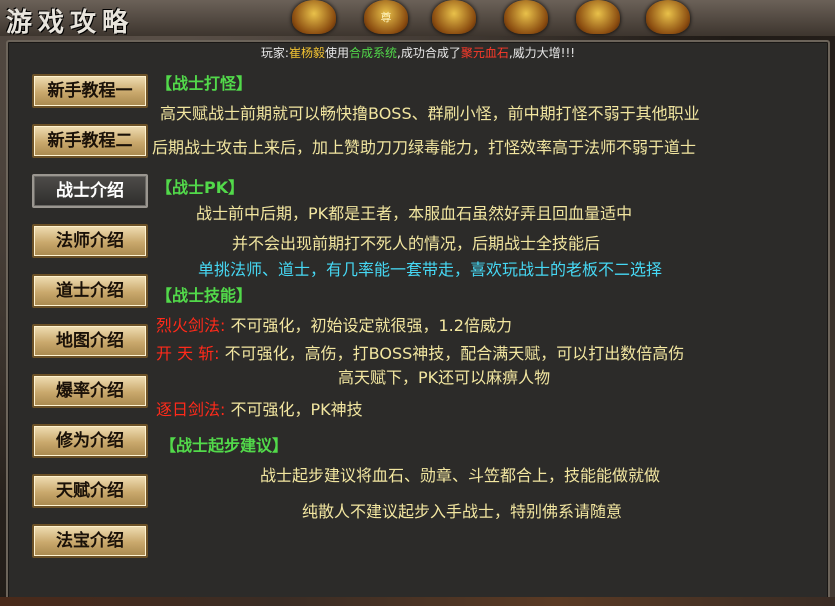 The width and height of the screenshot is (835, 606). Describe the element at coordinates (200, 187) in the screenshot. I see `section-title-pk: 【战士PK】` at that location.